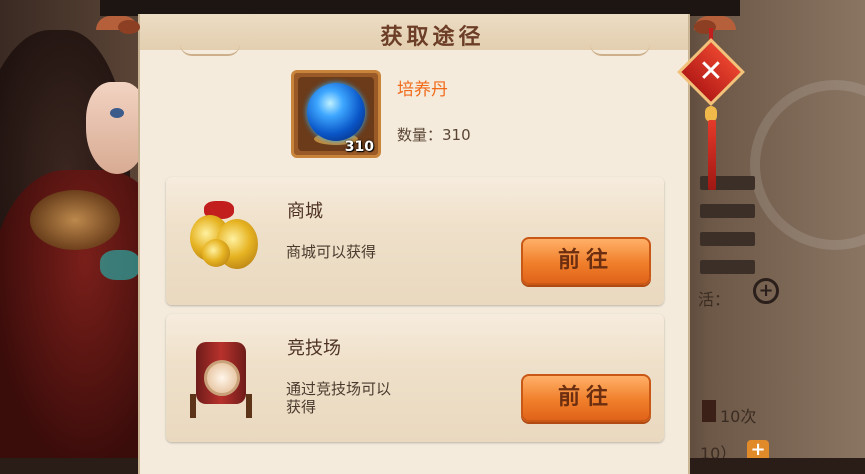 Image resolution: width=865 pixels, height=474 pixels. I want to click on item-badge-count: 310, so click(359, 147).